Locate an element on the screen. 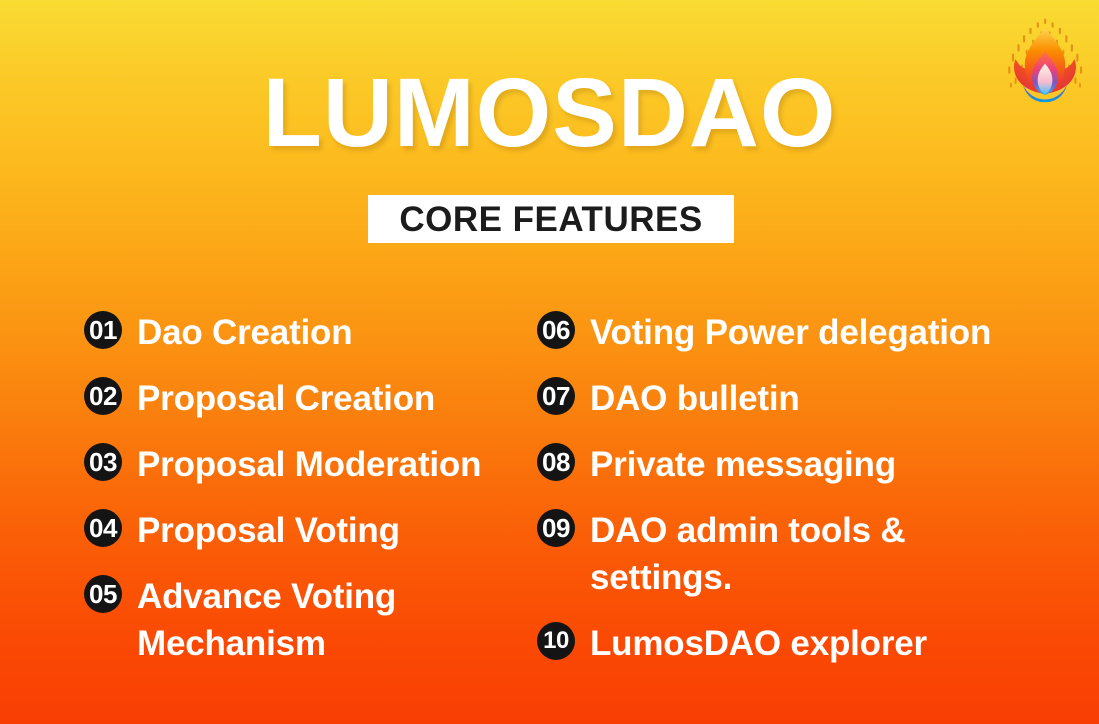 The width and height of the screenshot is (1099, 724). feature-number: 10 is located at coordinates (556, 640).